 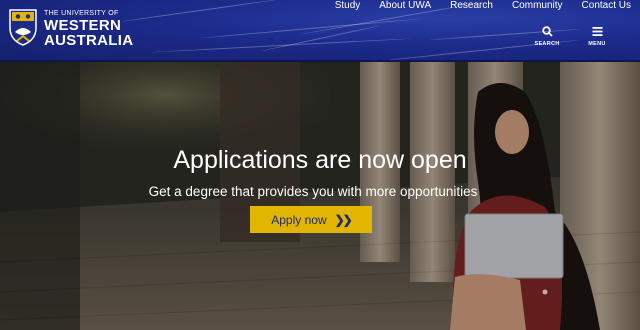 What do you see at coordinates (81, 13) in the screenshot?
I see `logo-line-1: THE UNIVERSITY OF` at bounding box center [81, 13].